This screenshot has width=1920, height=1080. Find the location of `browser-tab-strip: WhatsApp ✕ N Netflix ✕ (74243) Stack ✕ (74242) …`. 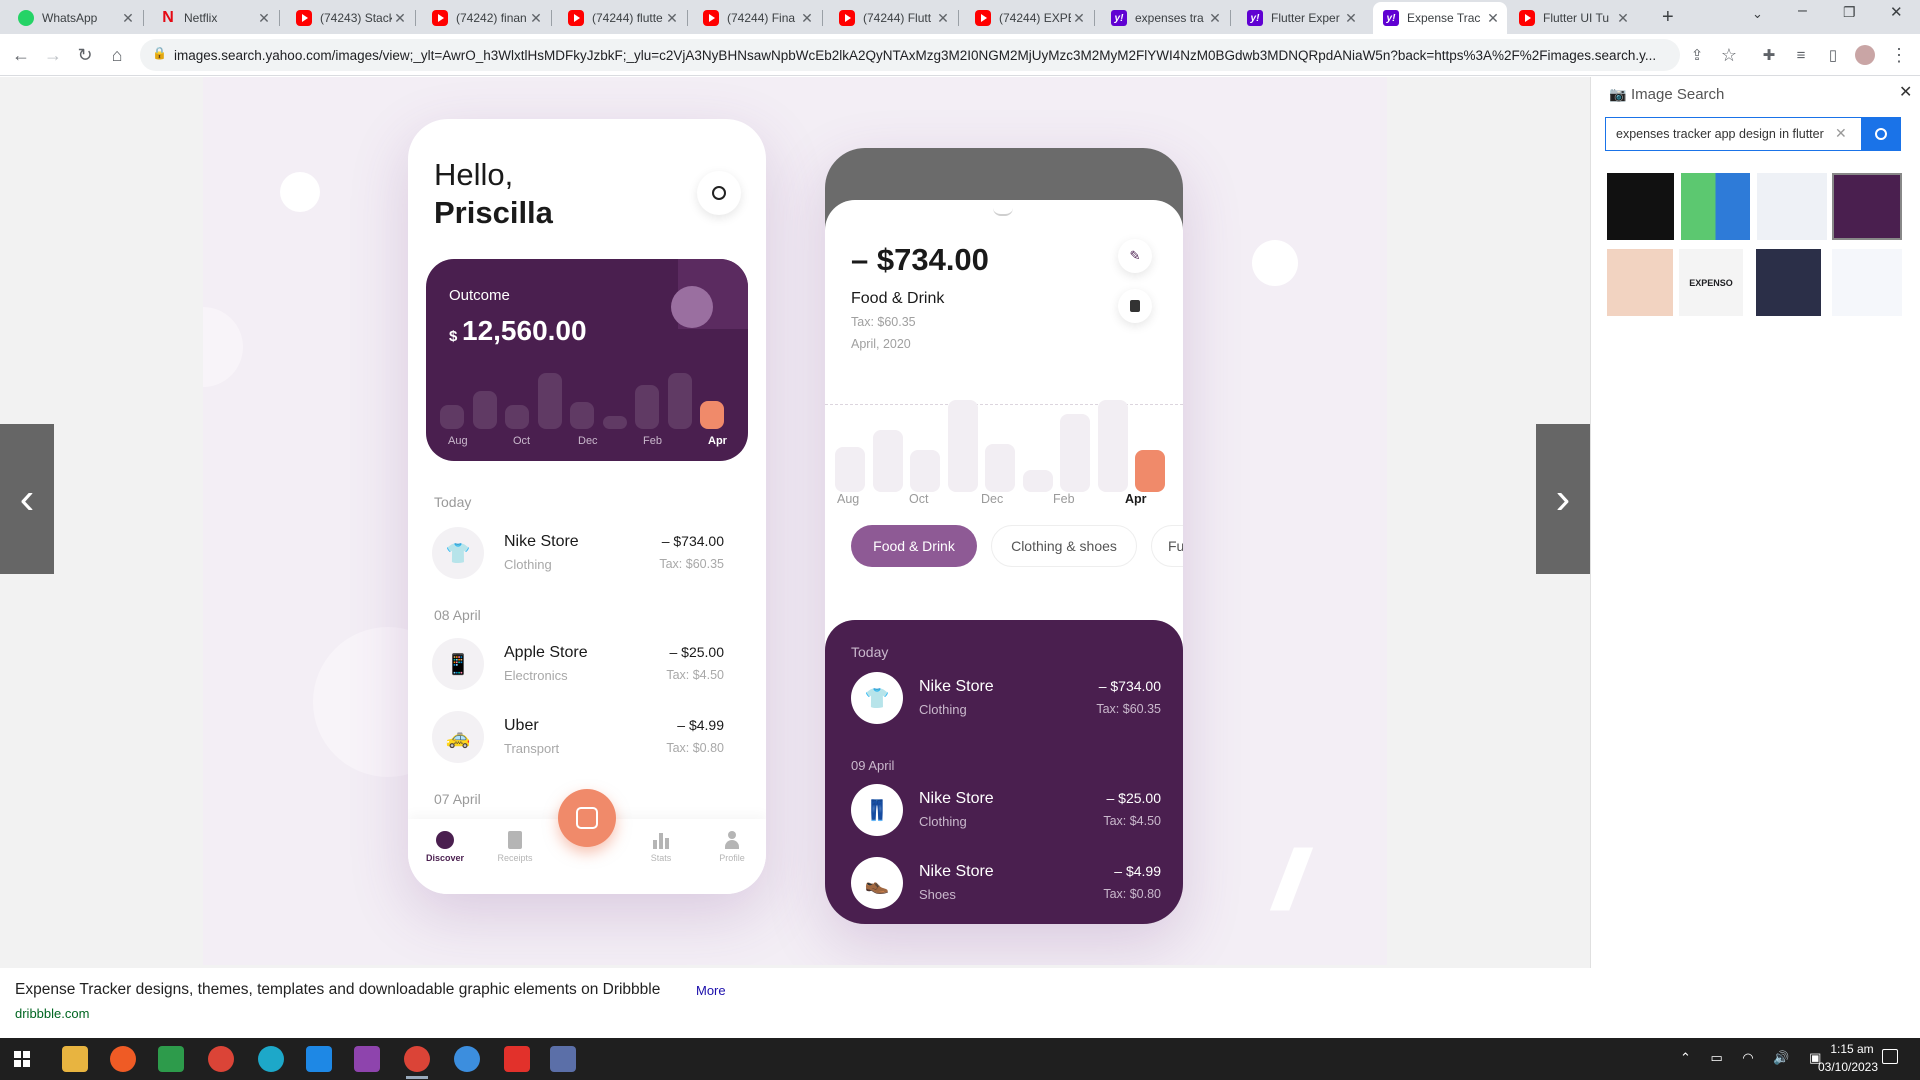

browser-tab-strip: WhatsApp ✕ N Netflix ✕ (74243) Stack ✕ (74242) … is located at coordinates (960, 17).